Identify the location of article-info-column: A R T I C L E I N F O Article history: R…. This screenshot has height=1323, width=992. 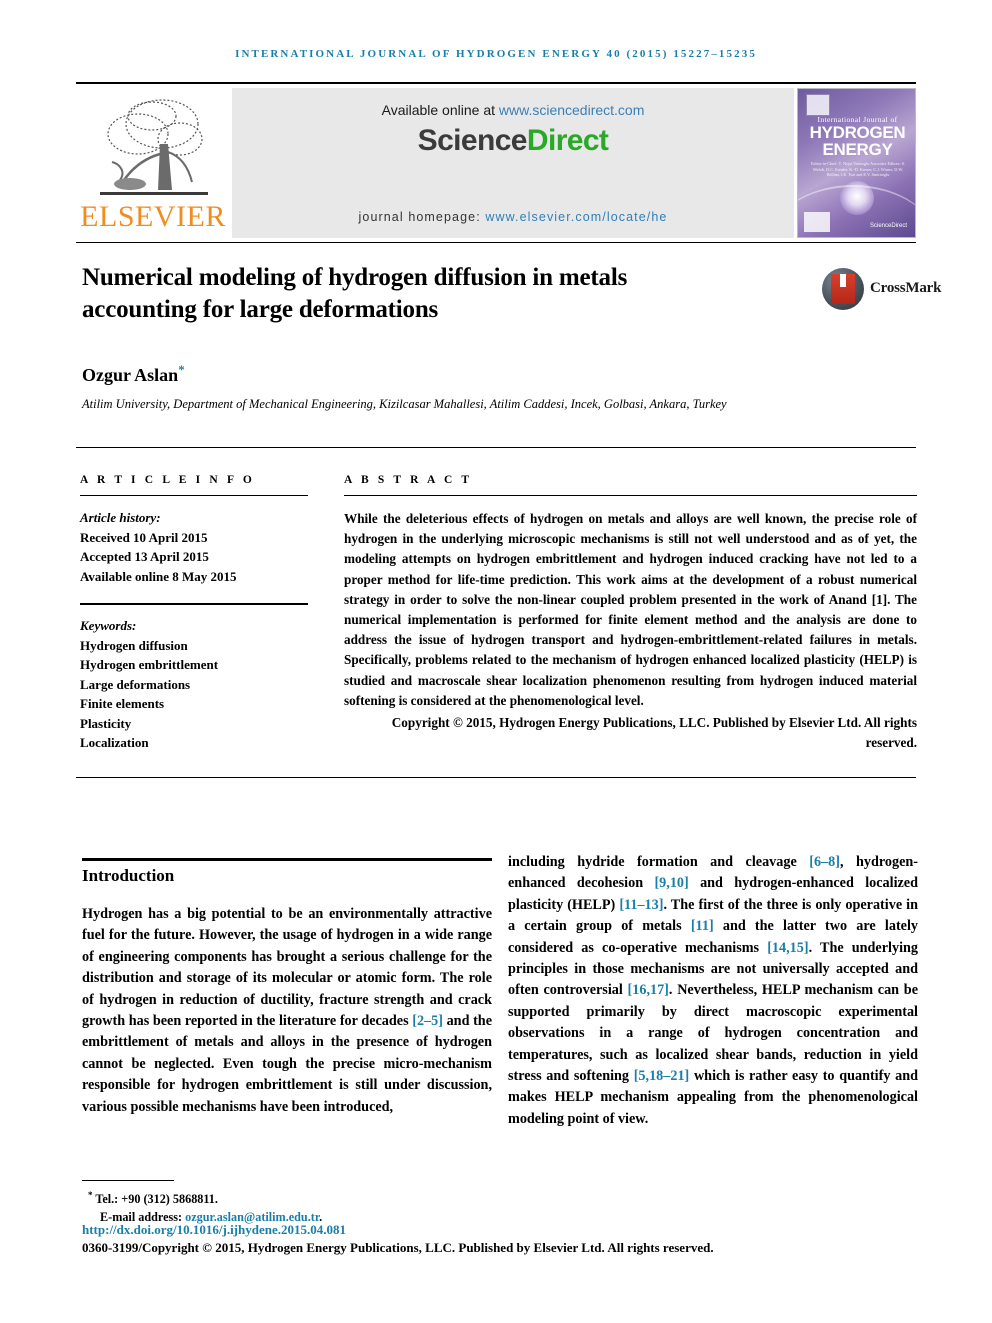
(194, 613).